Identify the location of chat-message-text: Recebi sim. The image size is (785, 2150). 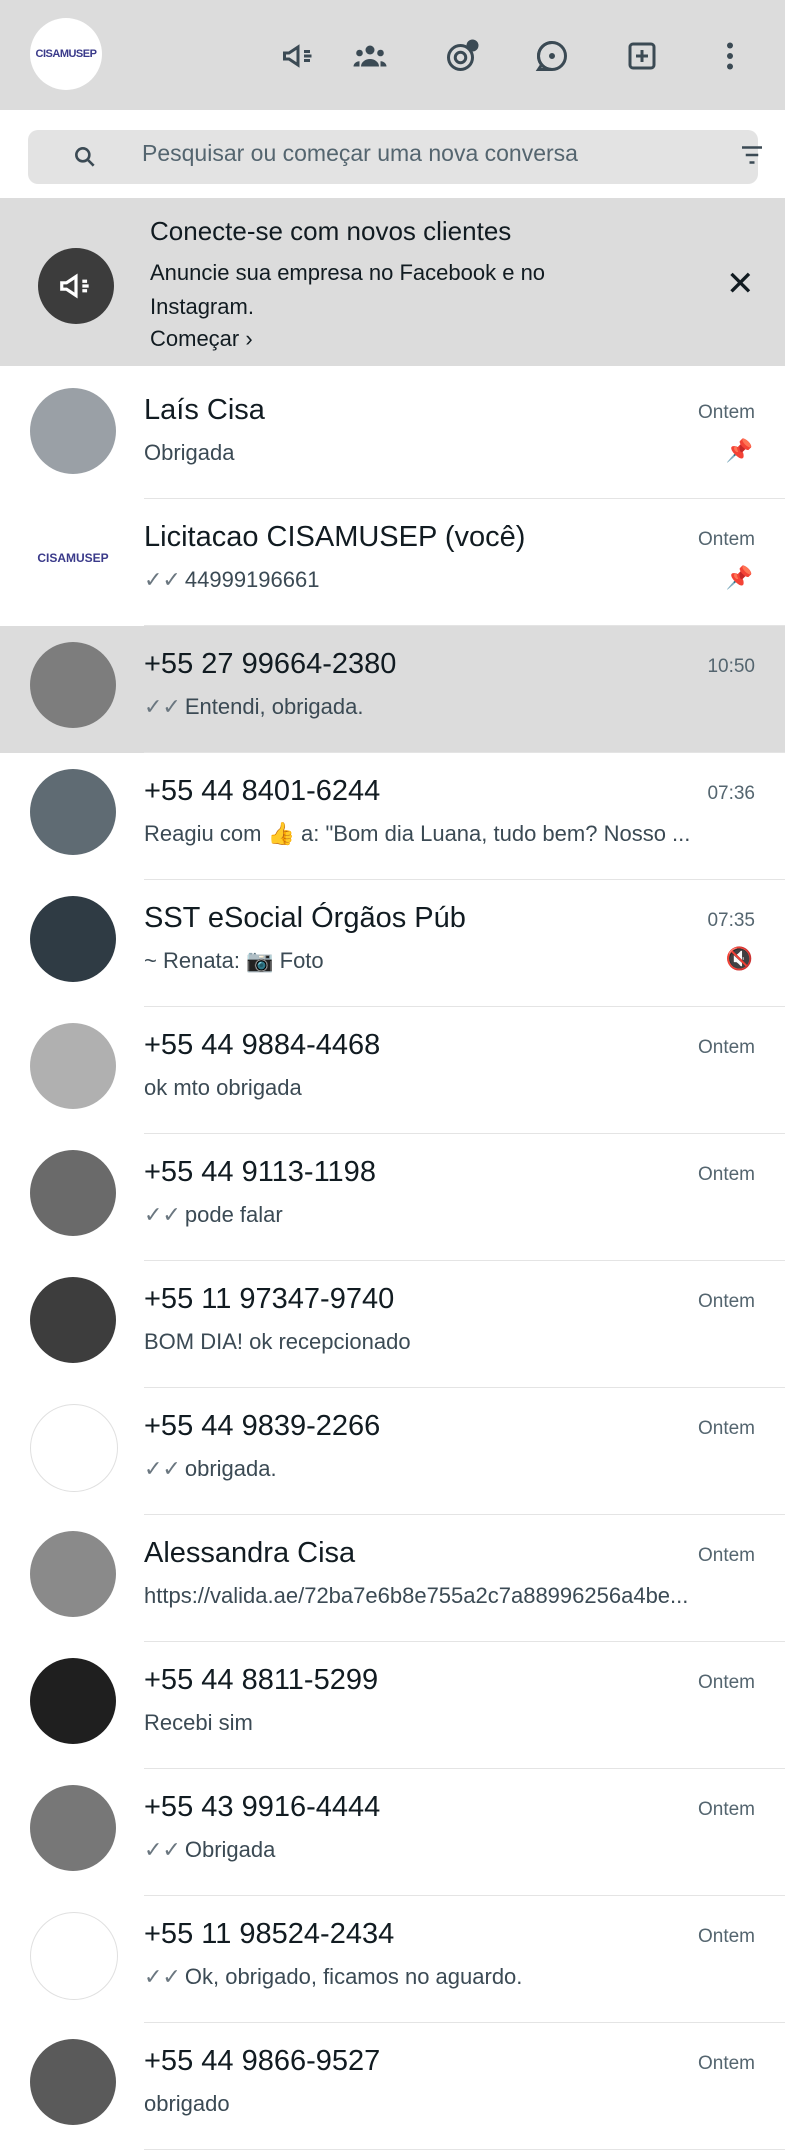
(198, 1722).